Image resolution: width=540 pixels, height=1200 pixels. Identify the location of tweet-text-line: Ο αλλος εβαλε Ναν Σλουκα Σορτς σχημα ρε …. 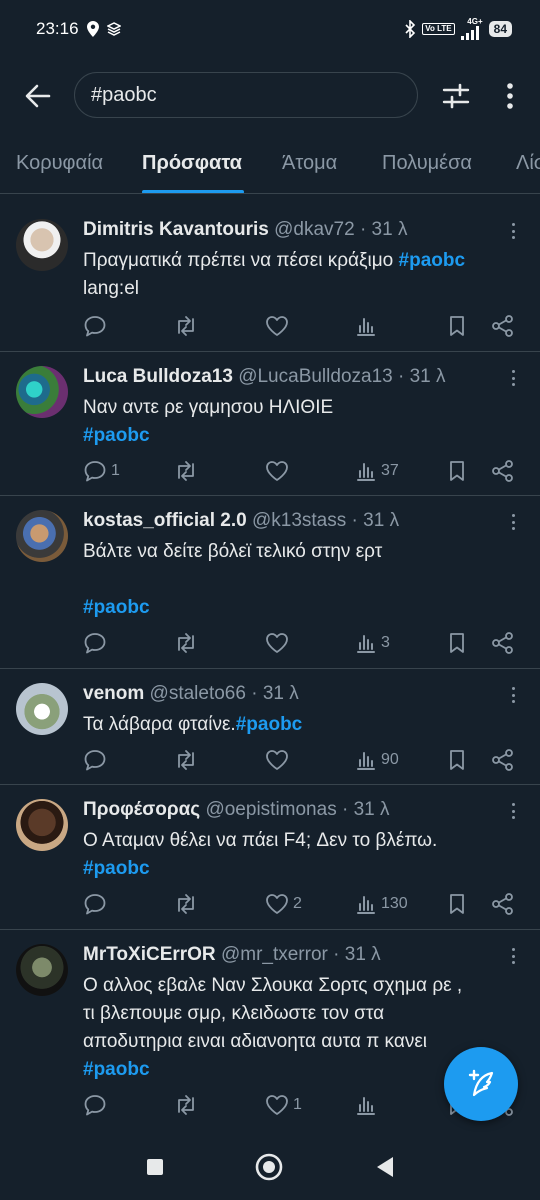
(273, 985).